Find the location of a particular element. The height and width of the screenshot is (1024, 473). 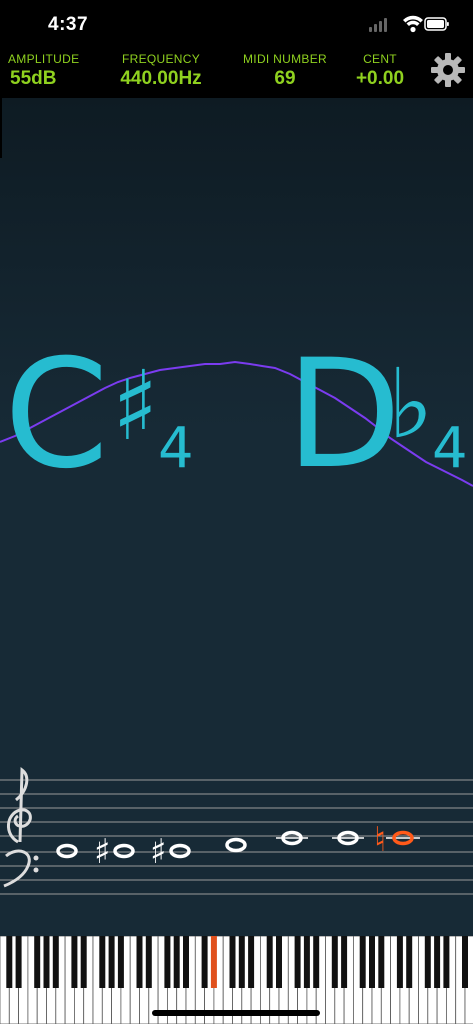

frequency-value: 440.00Hz is located at coordinates (161, 78).